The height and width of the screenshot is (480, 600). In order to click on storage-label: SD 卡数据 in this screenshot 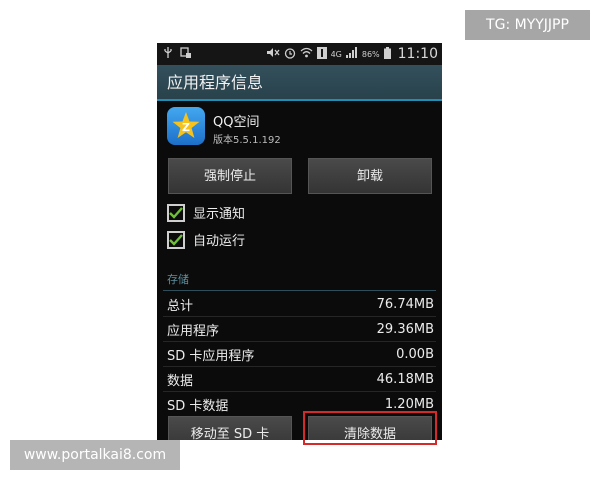, I will do `click(198, 406)`.